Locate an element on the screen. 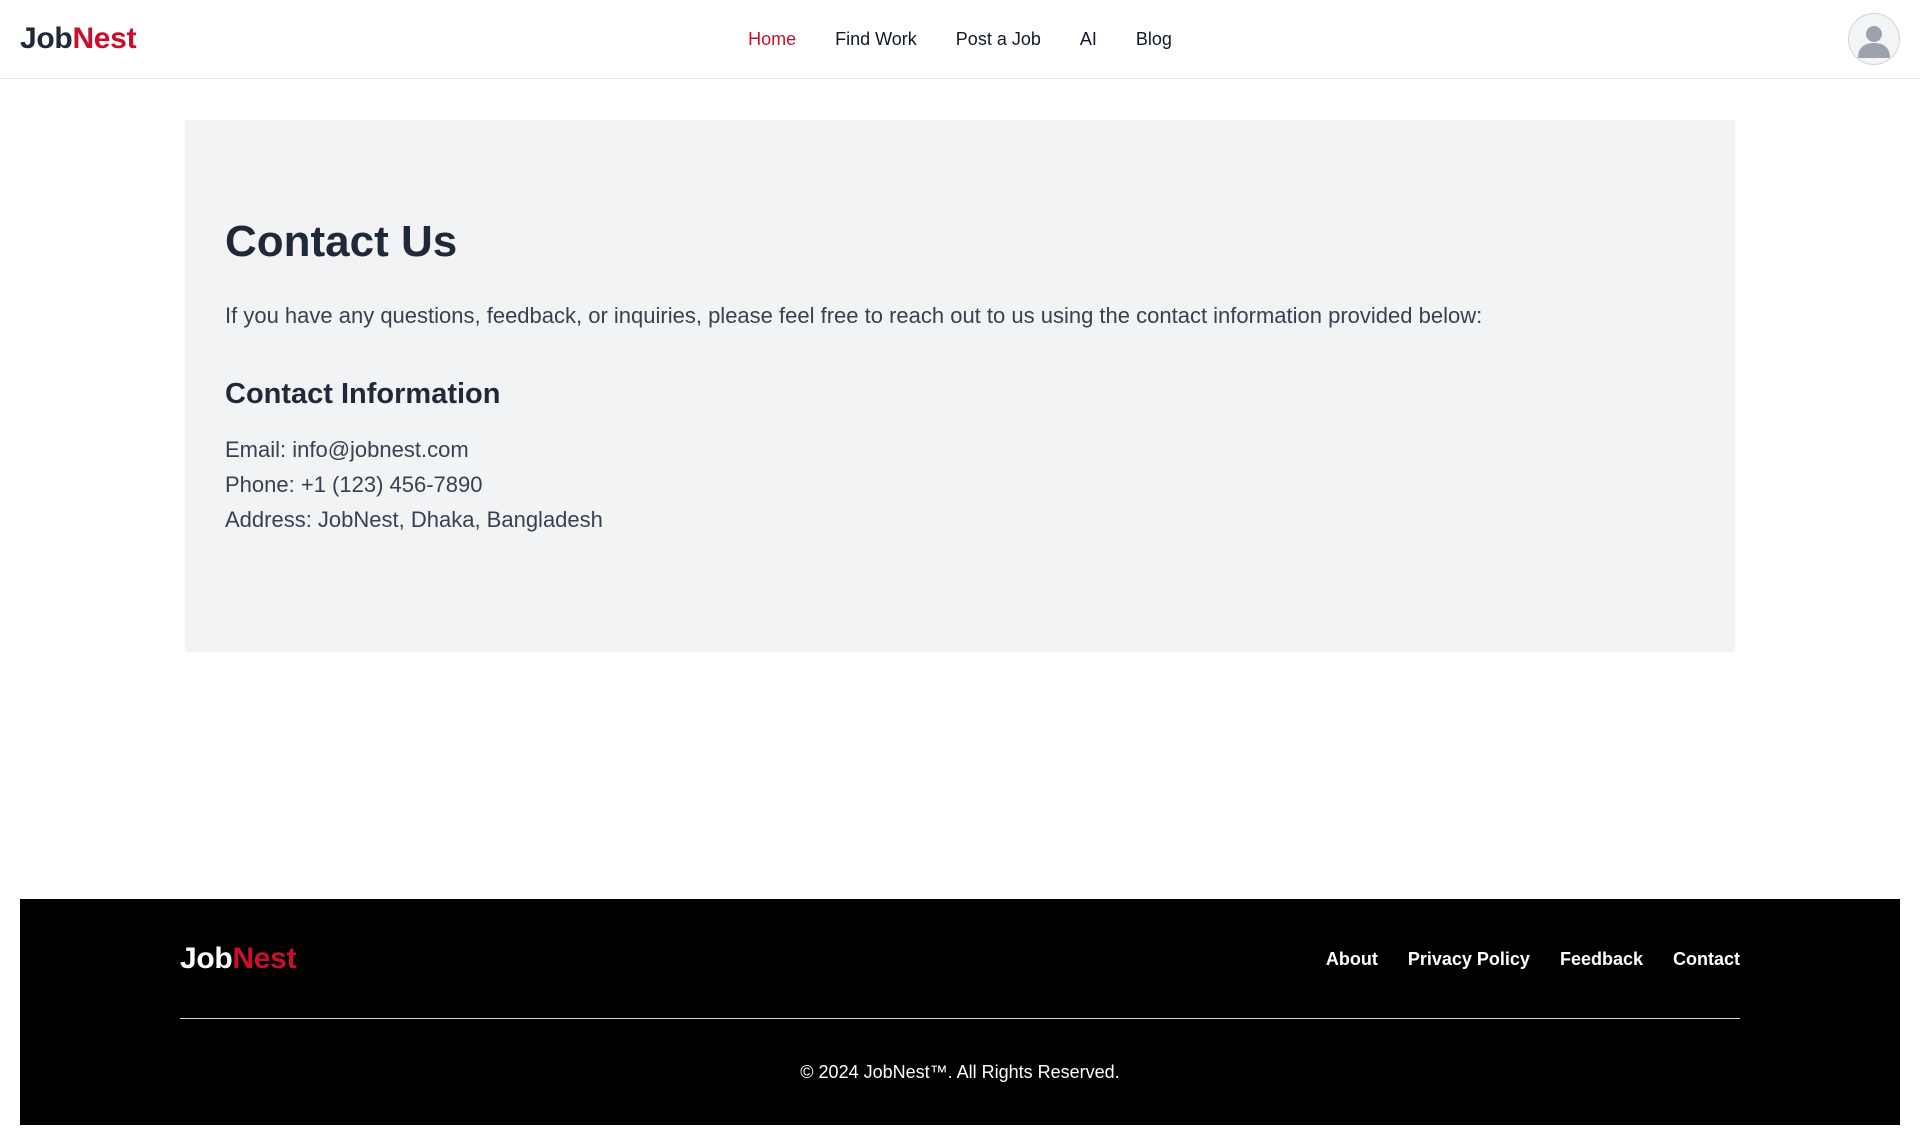 The image size is (1920, 1145). footer-nav: About Privacy Policy Feedback Contact is located at coordinates (1533, 959).